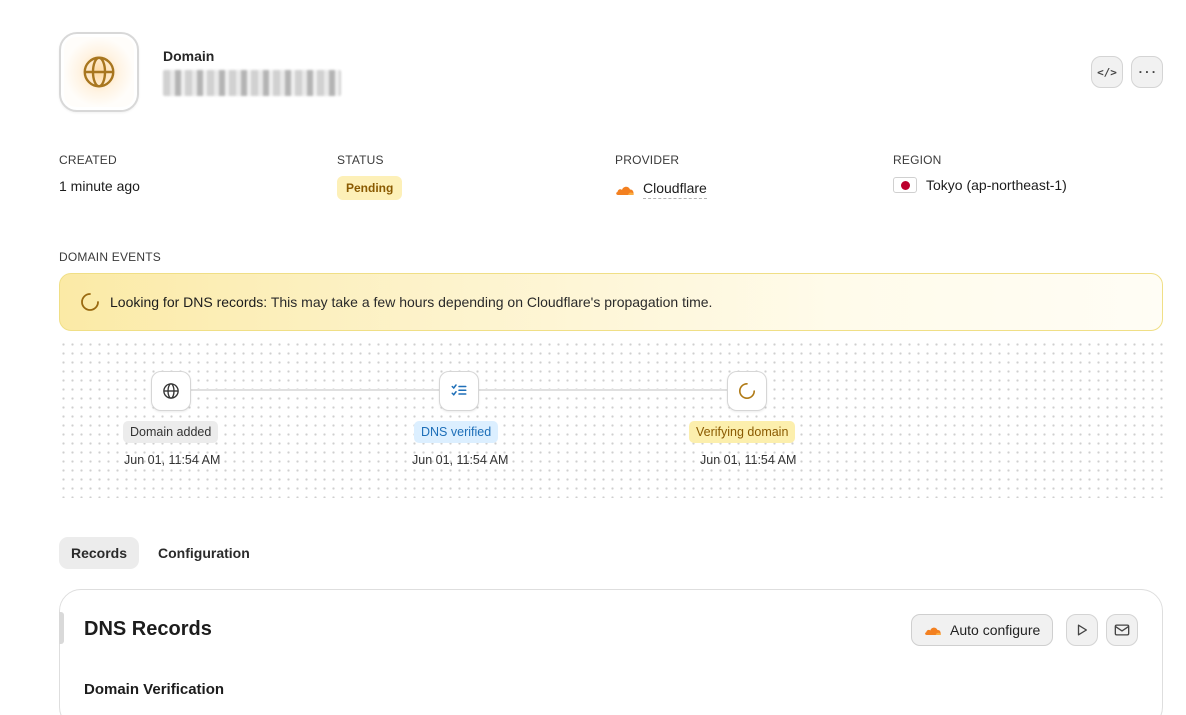 Image resolution: width=1186 pixels, height=715 pixels. I want to click on region-name: Tokyo (ap-northeast-1), so click(996, 185).